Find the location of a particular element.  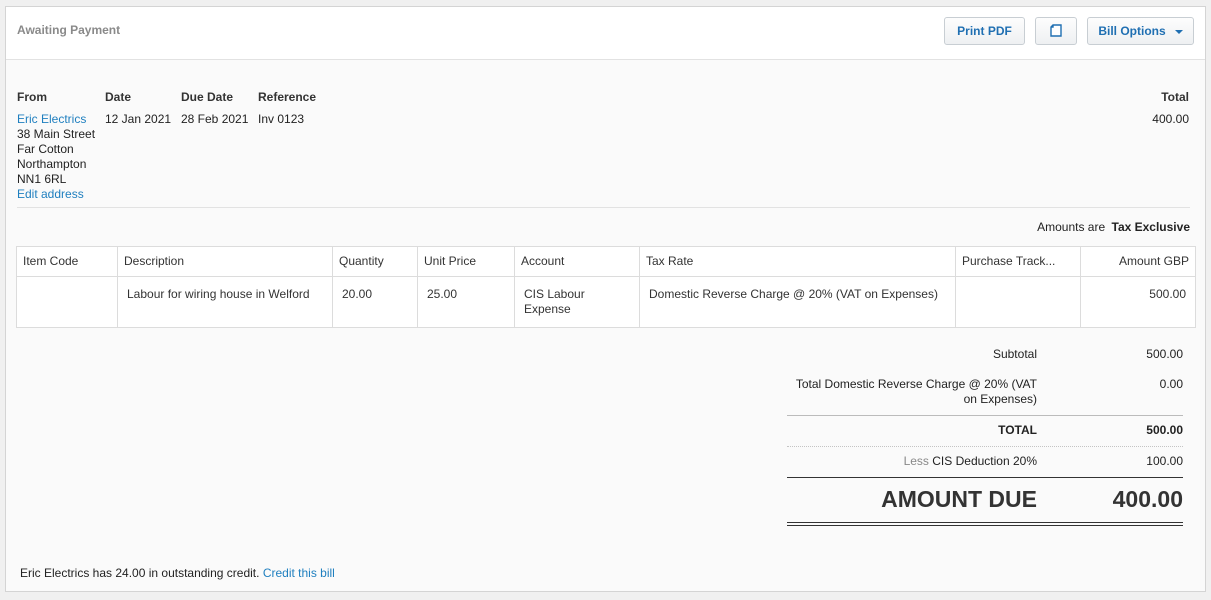

bill-options-button: Bill Options is located at coordinates (1140, 31).